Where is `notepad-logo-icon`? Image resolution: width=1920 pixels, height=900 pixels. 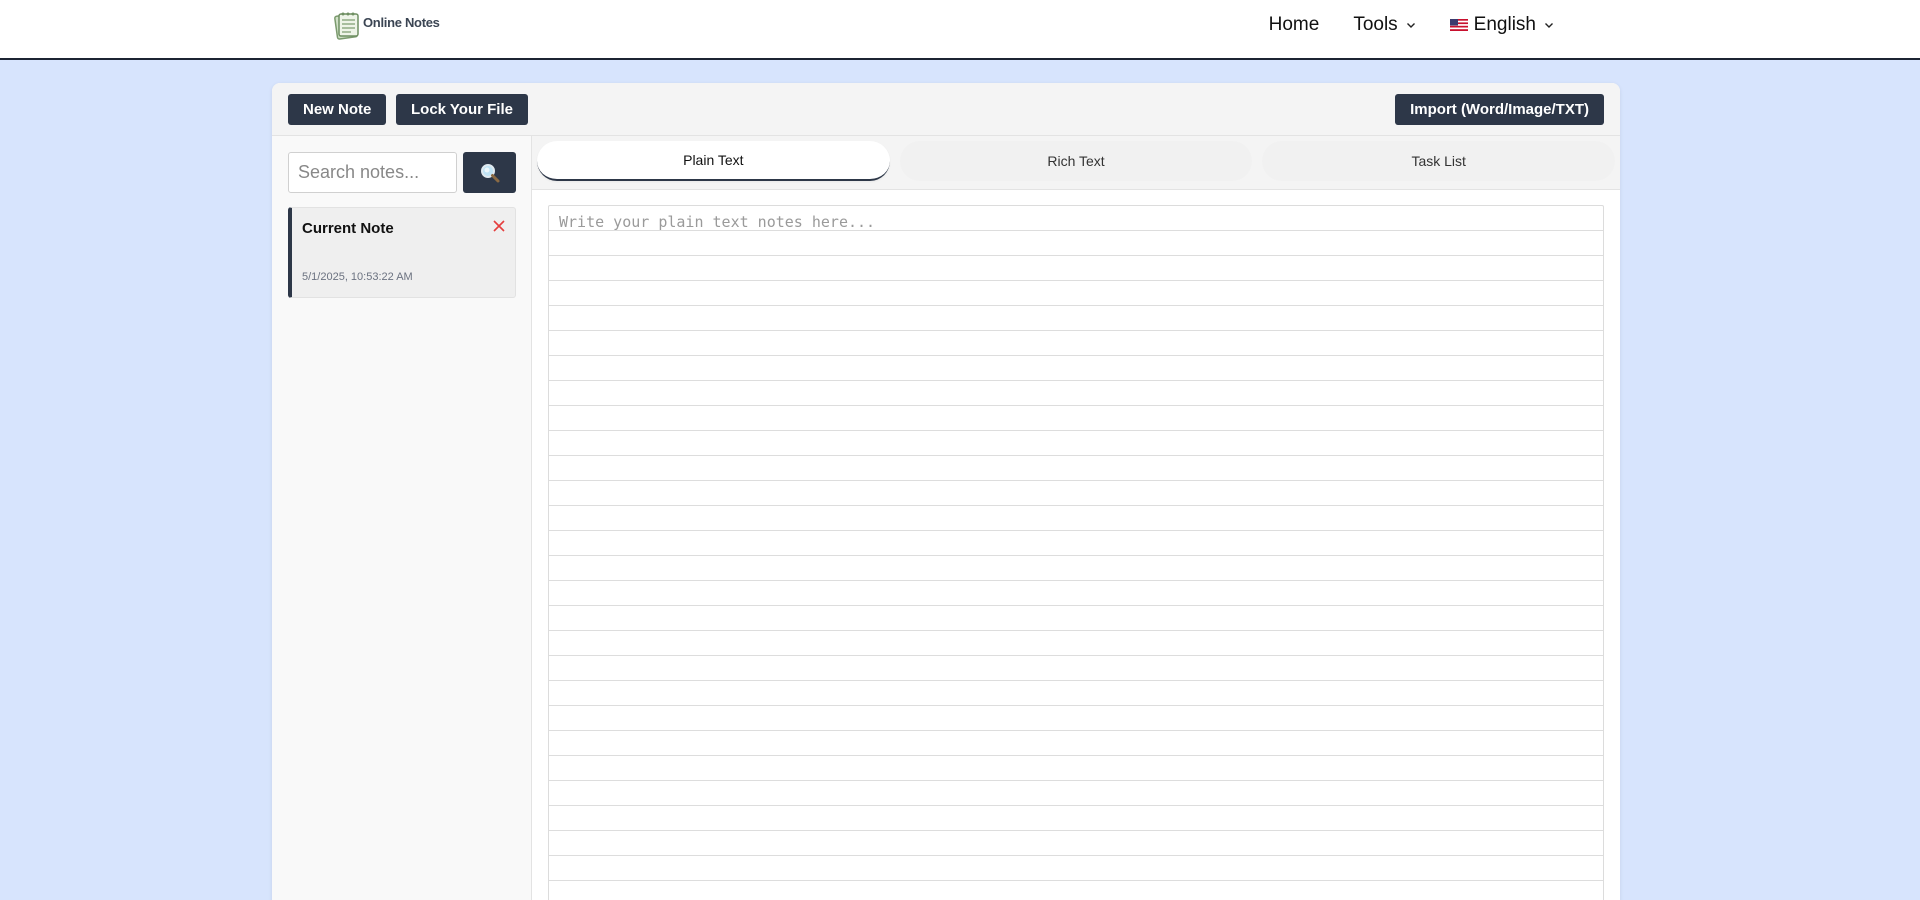 notepad-logo-icon is located at coordinates (346, 26).